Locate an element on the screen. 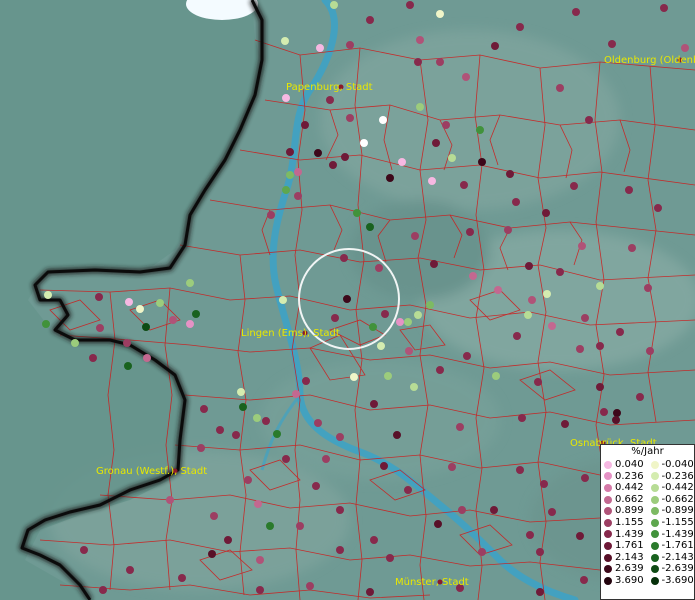  legend-entry-decrease: -2.639 is located at coordinates (671, 569).